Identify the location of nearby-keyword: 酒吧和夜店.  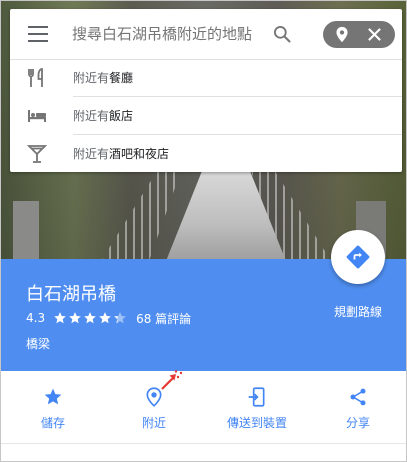
(139, 154).